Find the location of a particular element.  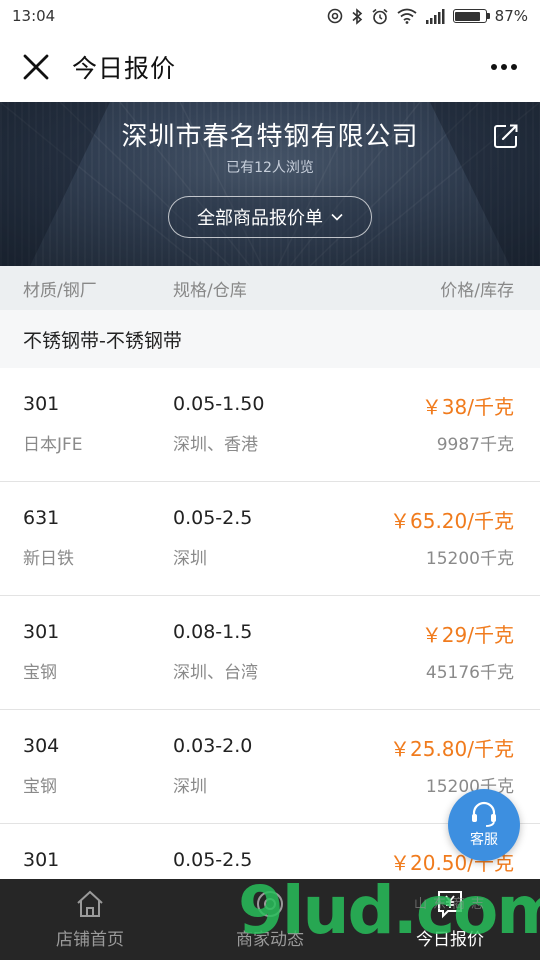

status-time: 13:04 is located at coordinates (34, 16).